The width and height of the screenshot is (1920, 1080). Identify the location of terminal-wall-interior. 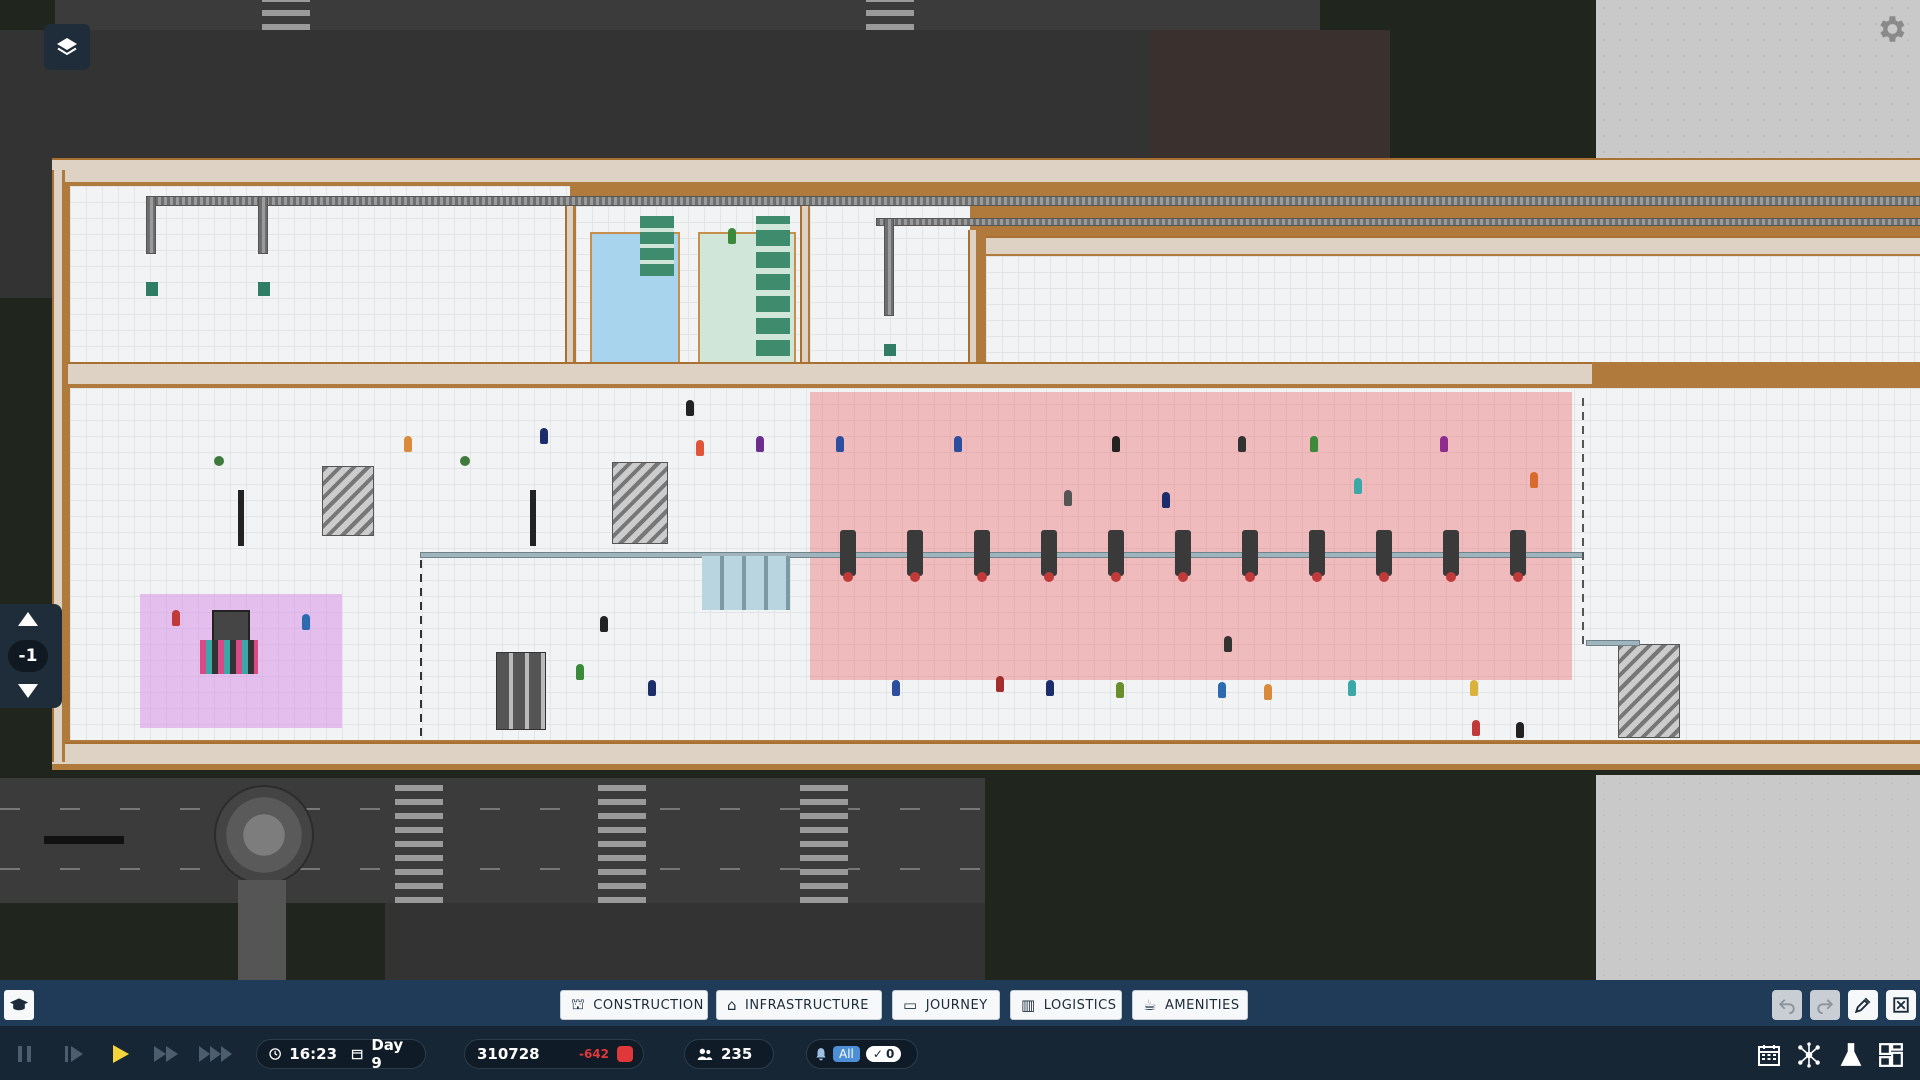
(830, 375).